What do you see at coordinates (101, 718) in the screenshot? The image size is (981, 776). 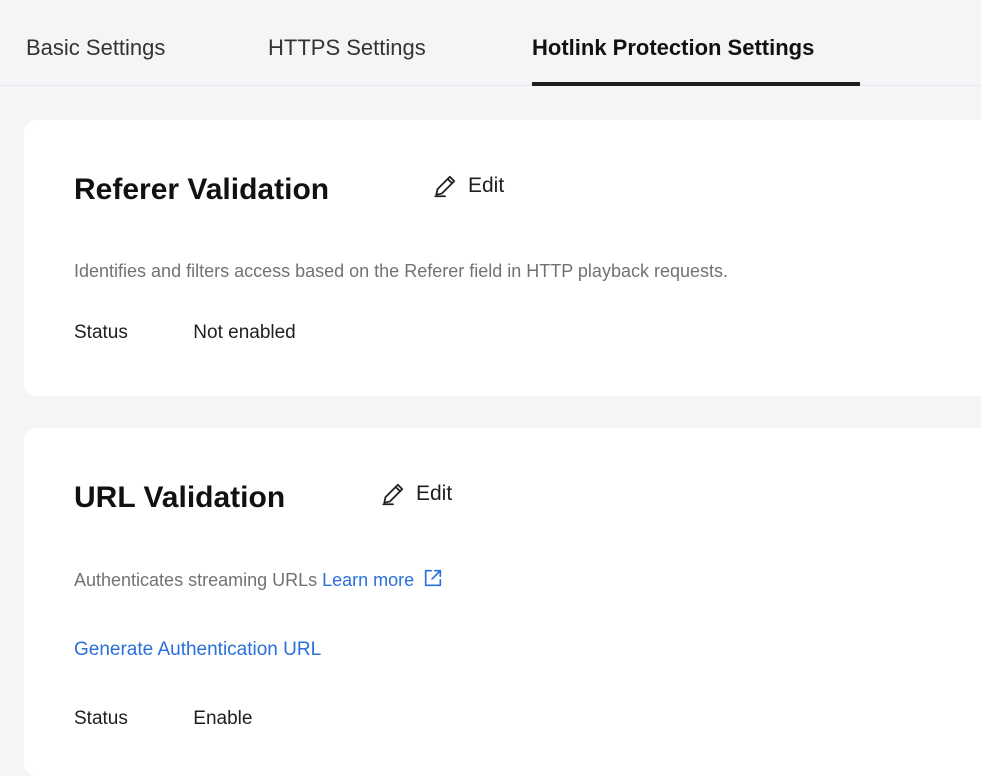 I see `url-validation-status-label: Status` at bounding box center [101, 718].